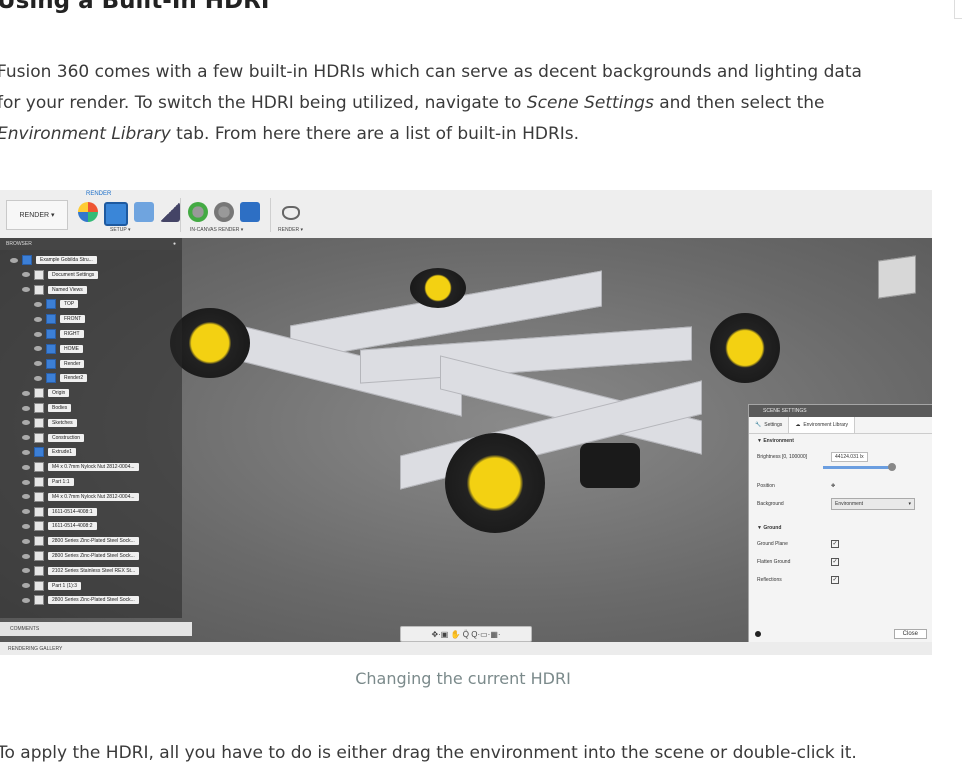  What do you see at coordinates (116, 214) in the screenshot?
I see `scene-settings-icon` at bounding box center [116, 214].